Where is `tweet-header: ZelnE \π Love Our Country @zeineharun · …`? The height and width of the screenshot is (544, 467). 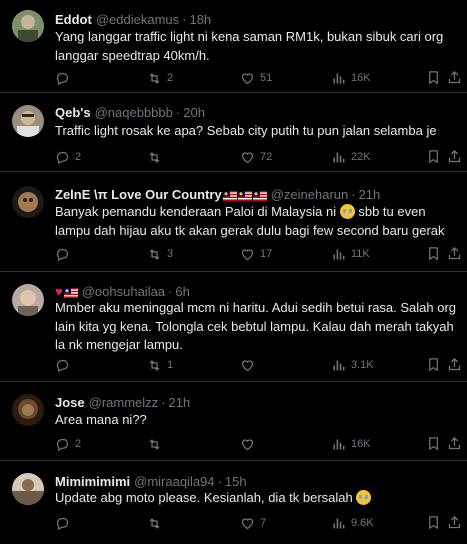 tweet-header: ZelnE \π Love Our Country @zeineharun · … is located at coordinates (256, 194).